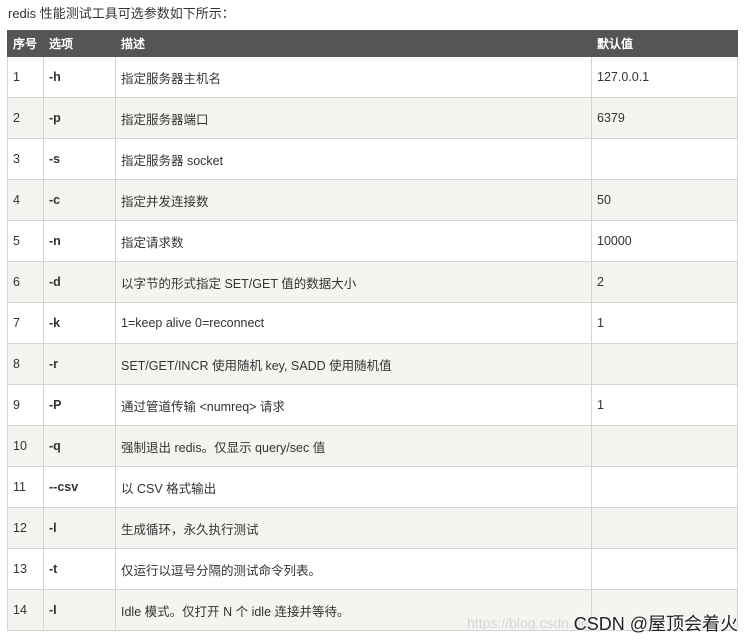  I want to click on cell-option: -h, so click(79, 77).